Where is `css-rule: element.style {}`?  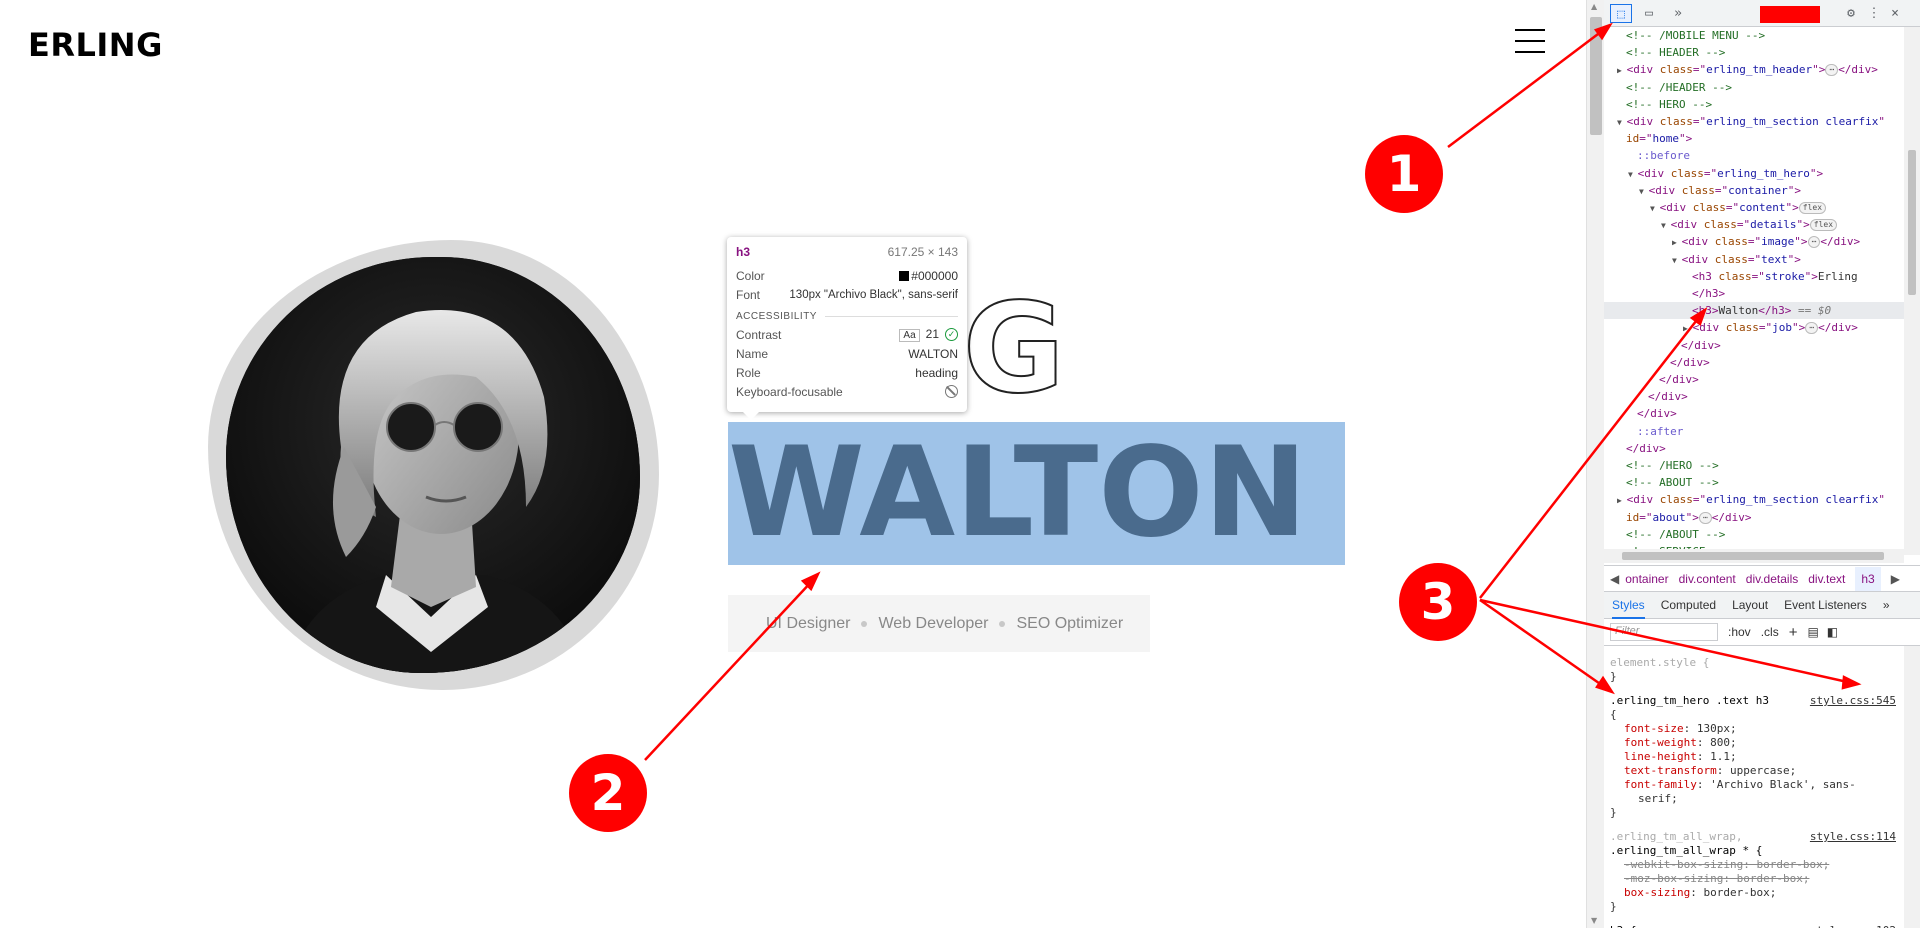 css-rule: element.style {} is located at coordinates (1755, 670).